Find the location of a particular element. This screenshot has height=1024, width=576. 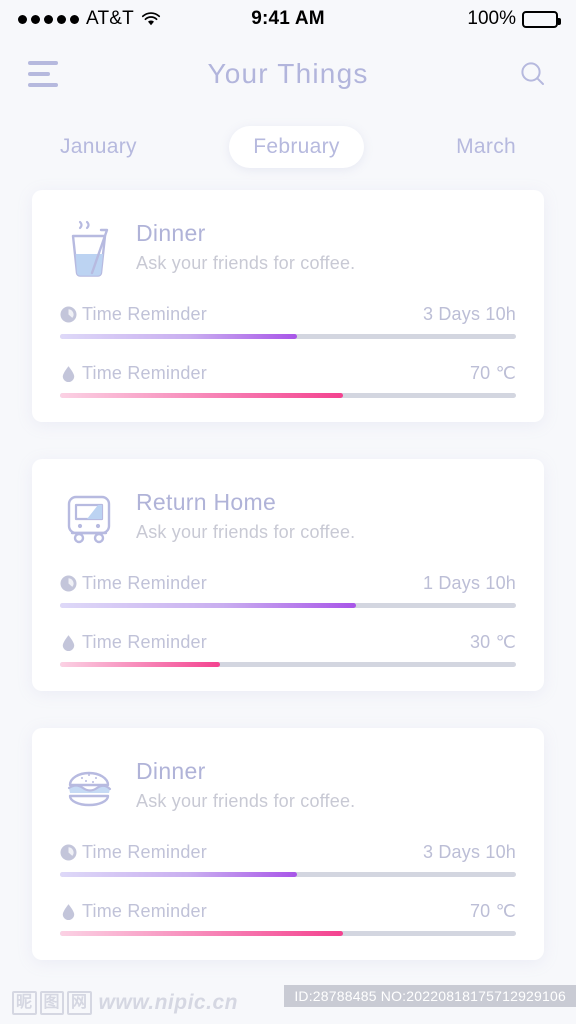

metric-value: 1 Days 10h is located at coordinates (469, 583).